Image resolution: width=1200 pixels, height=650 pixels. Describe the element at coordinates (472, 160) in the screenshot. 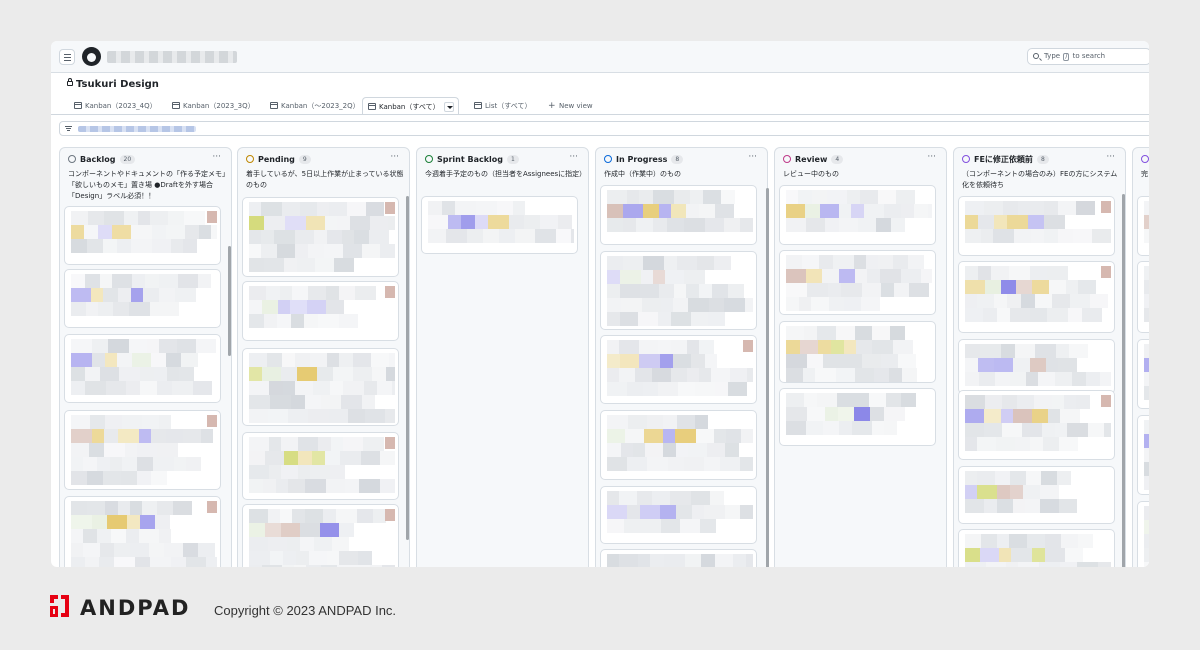

I see `column-header: Sprint Backlog 1` at that location.